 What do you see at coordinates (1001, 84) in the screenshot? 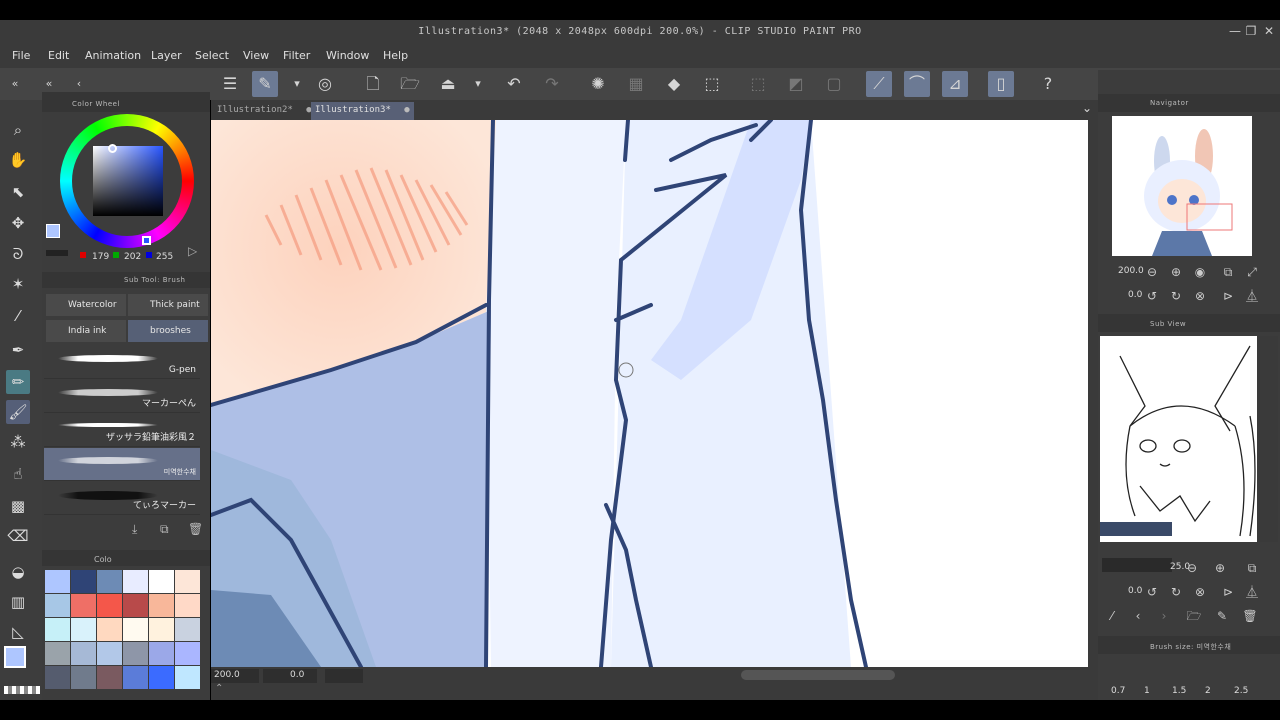
I see `tablet-icon: ▯` at bounding box center [1001, 84].